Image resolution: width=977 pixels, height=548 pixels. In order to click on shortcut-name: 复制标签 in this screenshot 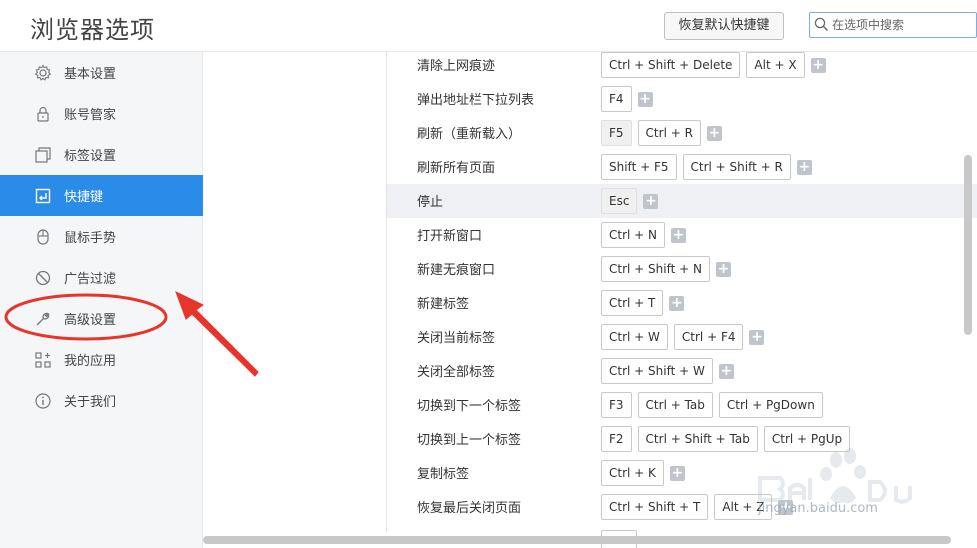, I will do `click(443, 474)`.